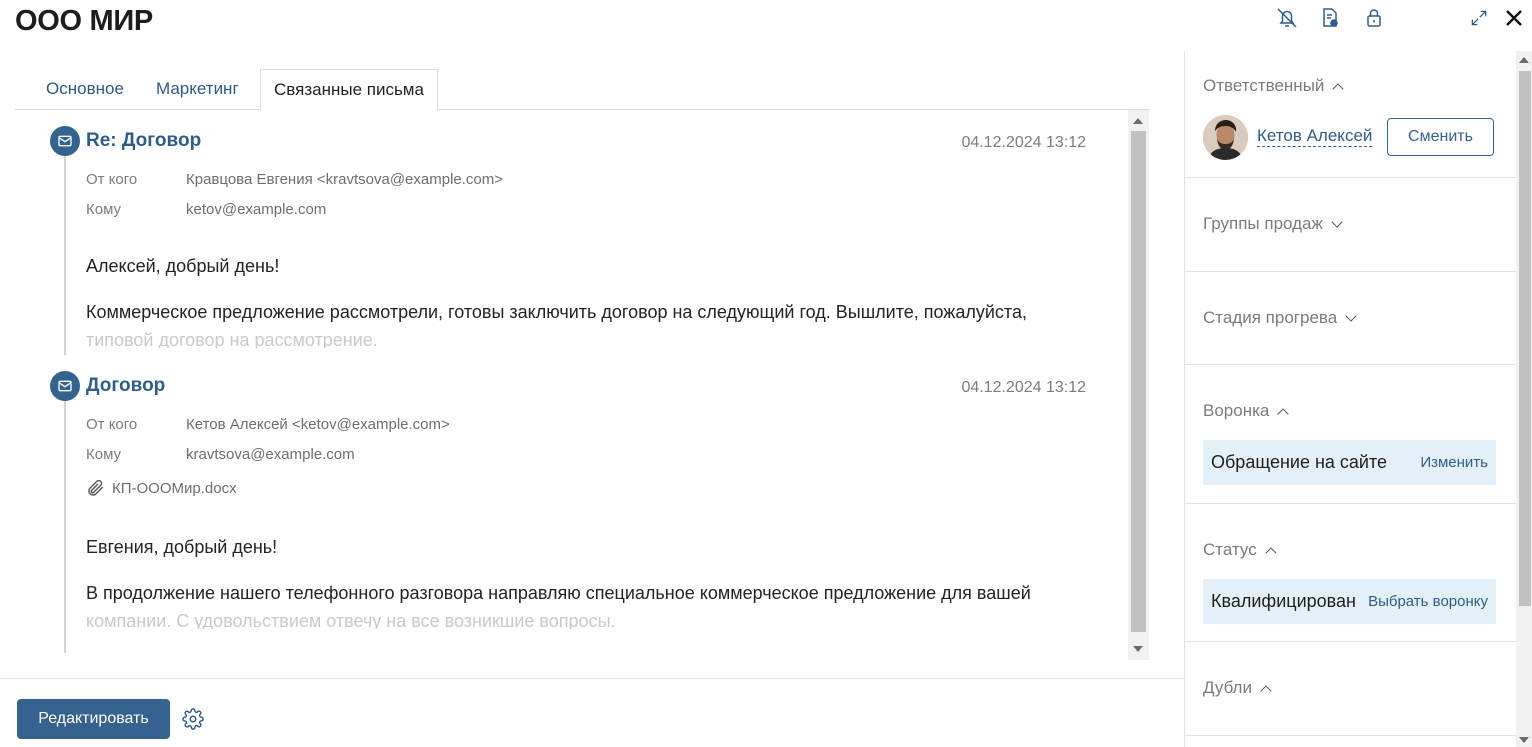 This screenshot has width=1532, height=747. What do you see at coordinates (1225, 137) in the screenshot?
I see `avatar` at bounding box center [1225, 137].